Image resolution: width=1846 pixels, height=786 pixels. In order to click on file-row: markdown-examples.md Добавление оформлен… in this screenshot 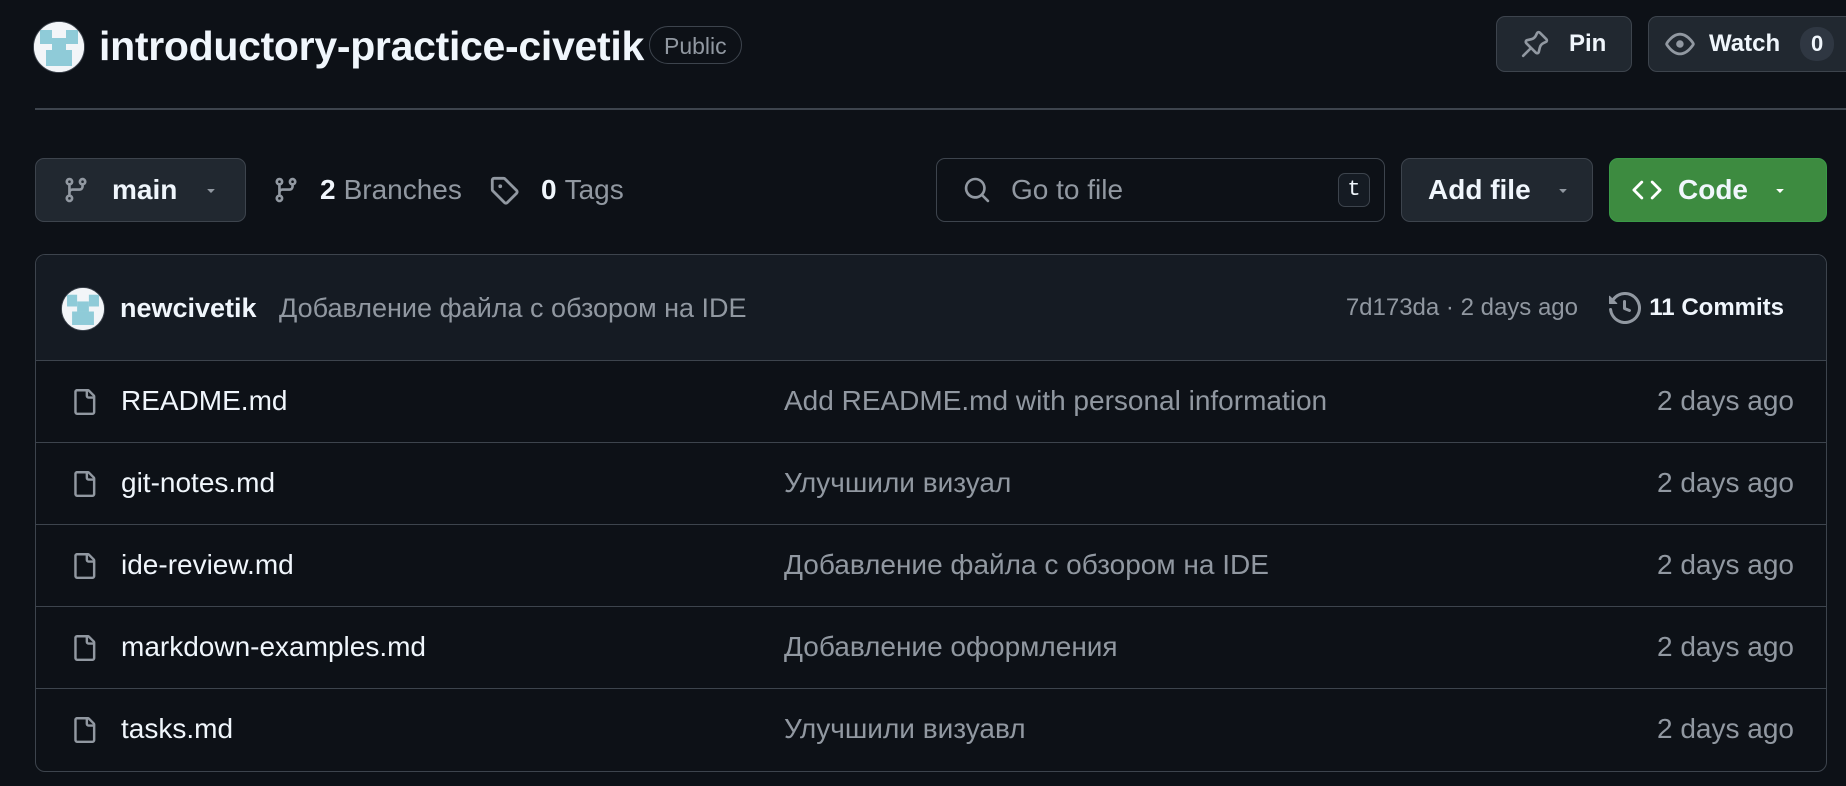, I will do `click(931, 648)`.